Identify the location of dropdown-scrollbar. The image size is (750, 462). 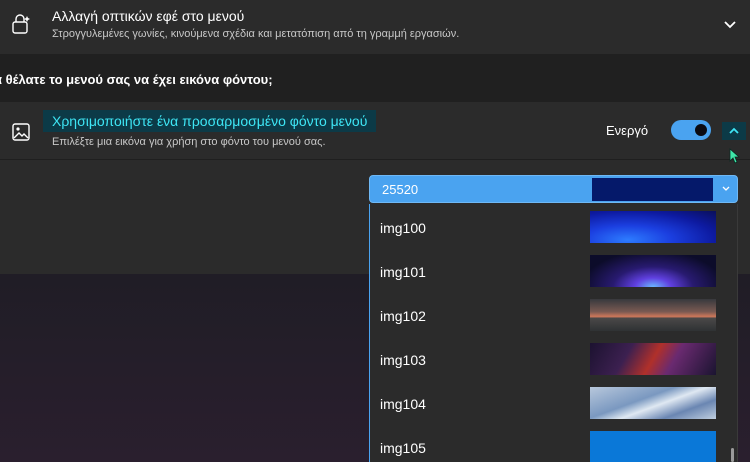
(732, 455).